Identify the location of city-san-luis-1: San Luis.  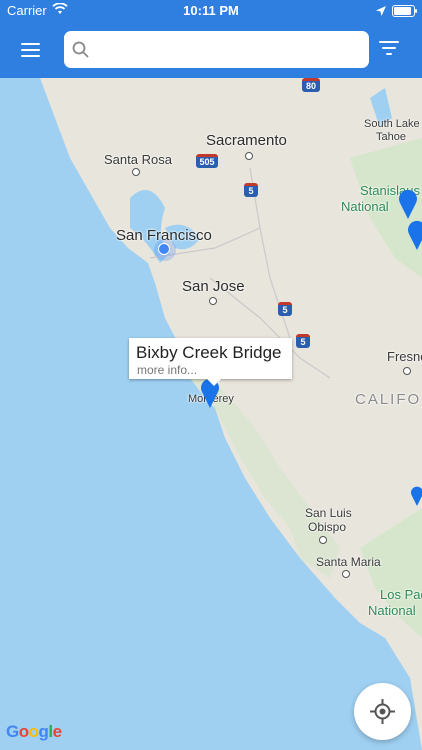
(328, 513).